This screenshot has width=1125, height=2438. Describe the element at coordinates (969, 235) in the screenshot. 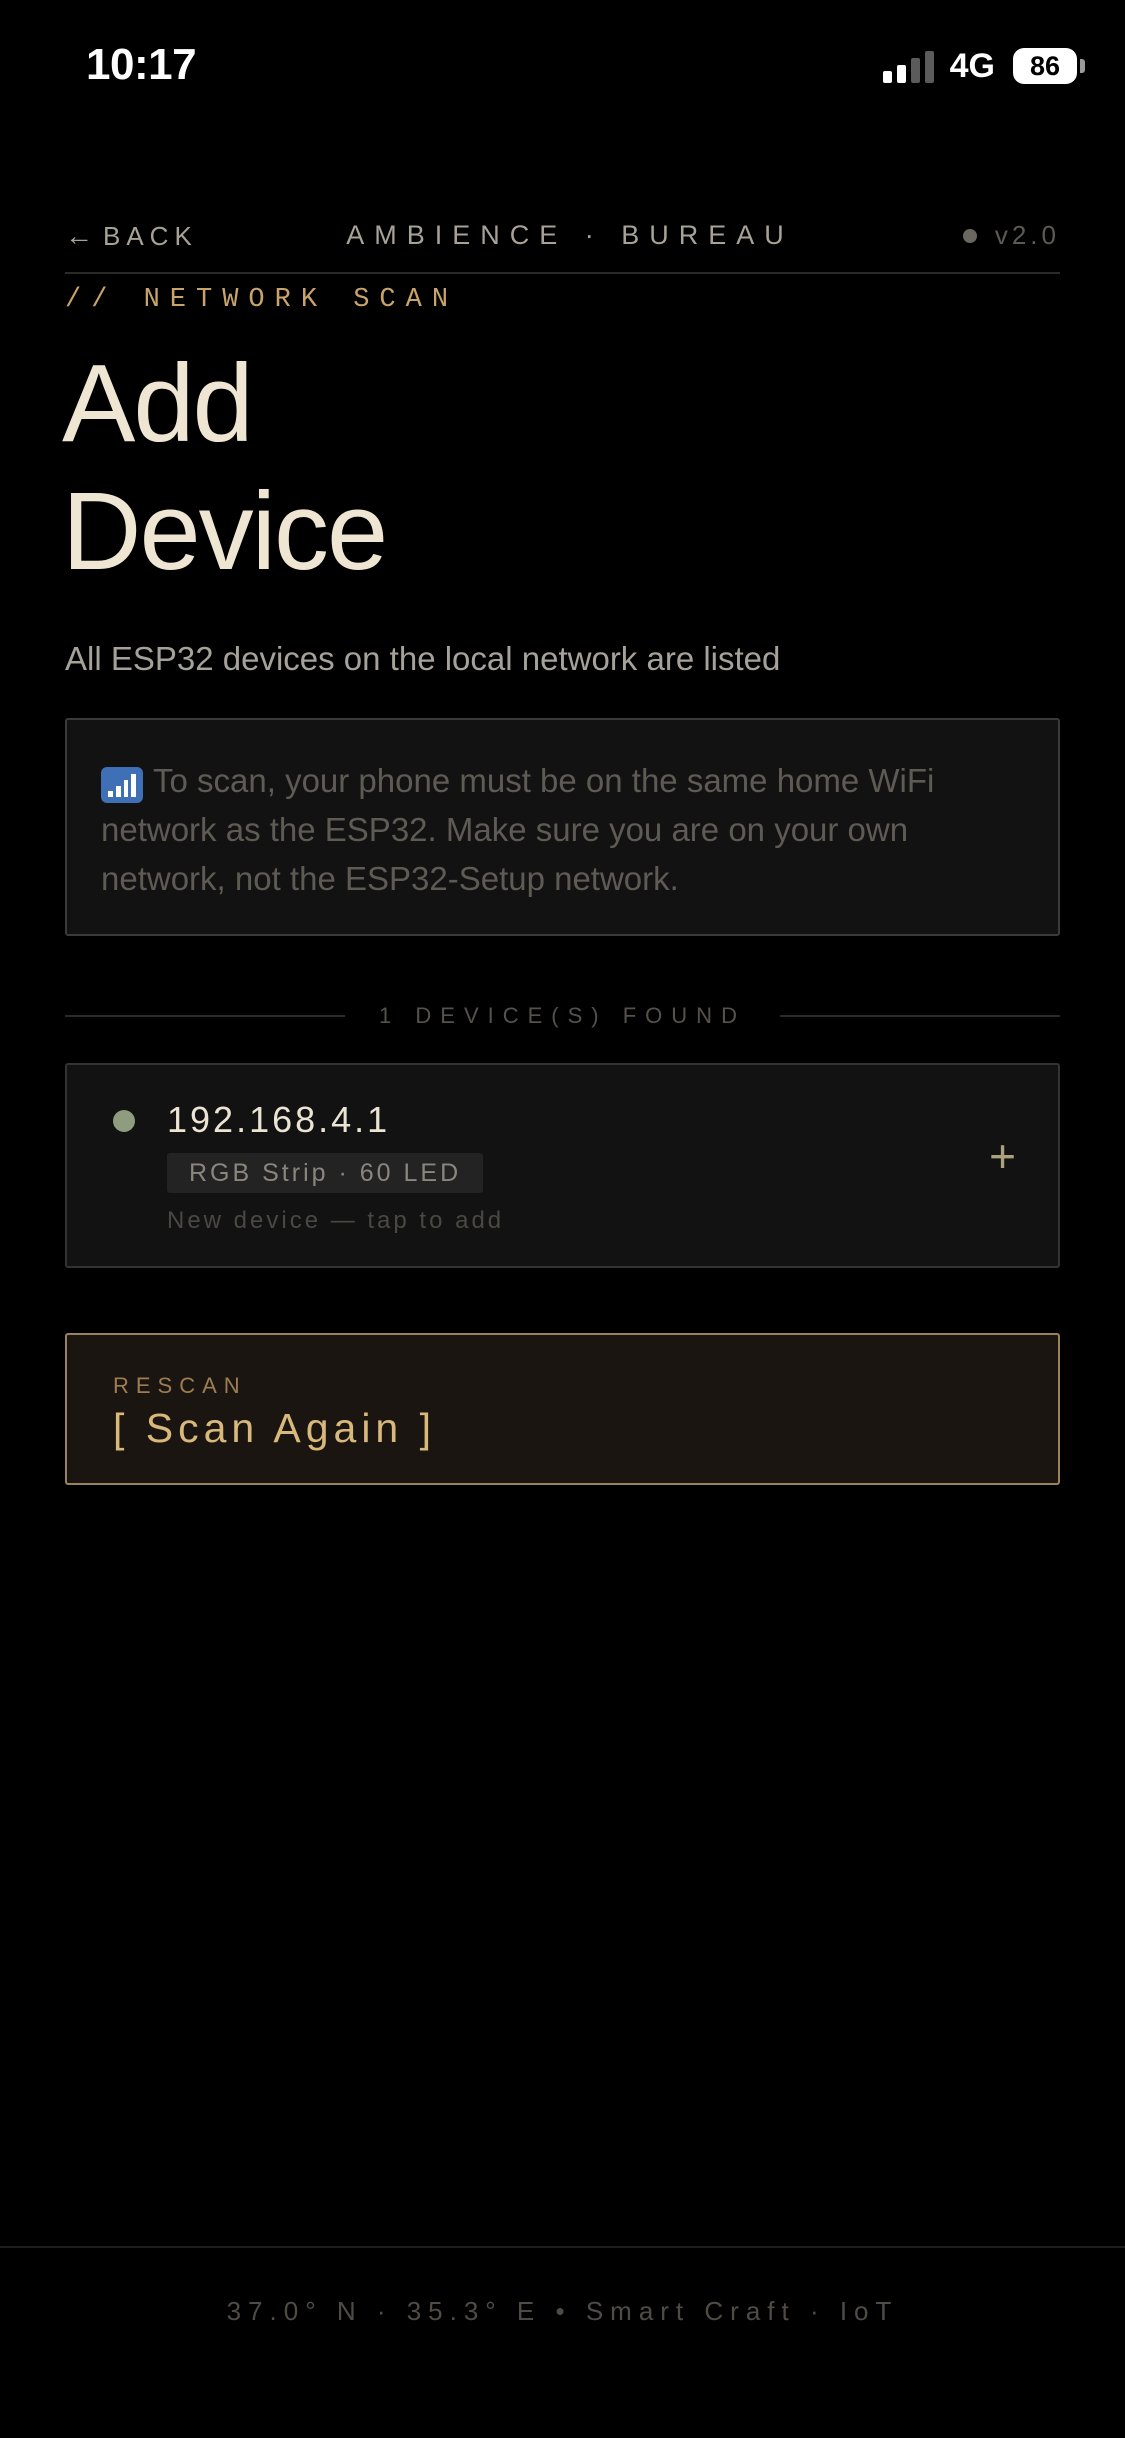

I see `status-dot-icon` at that location.